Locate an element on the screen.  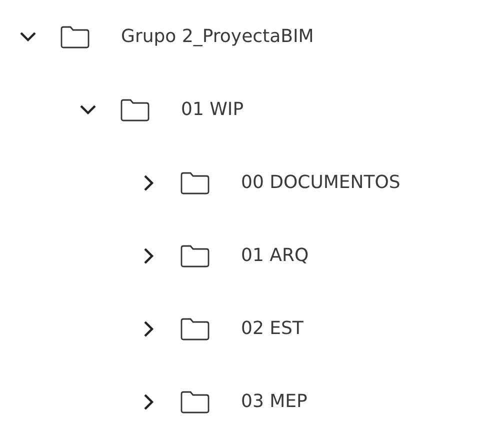
folder-name: Grupo 2_ProyectaBIM is located at coordinates (217, 36).